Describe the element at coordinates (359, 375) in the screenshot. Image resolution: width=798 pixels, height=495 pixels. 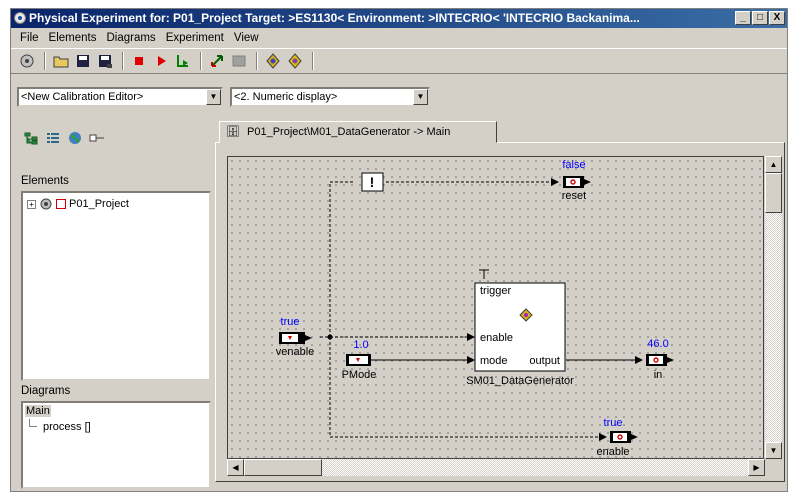
I see `signal-name: PMode` at that location.